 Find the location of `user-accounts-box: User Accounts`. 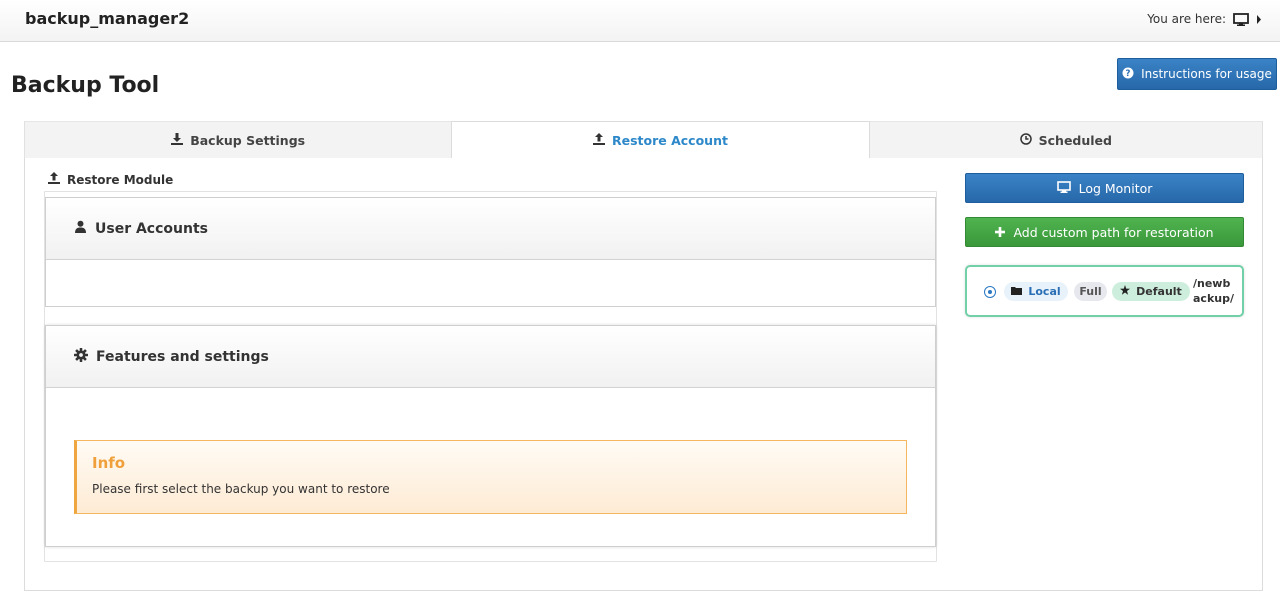

user-accounts-box: User Accounts is located at coordinates (490, 252).